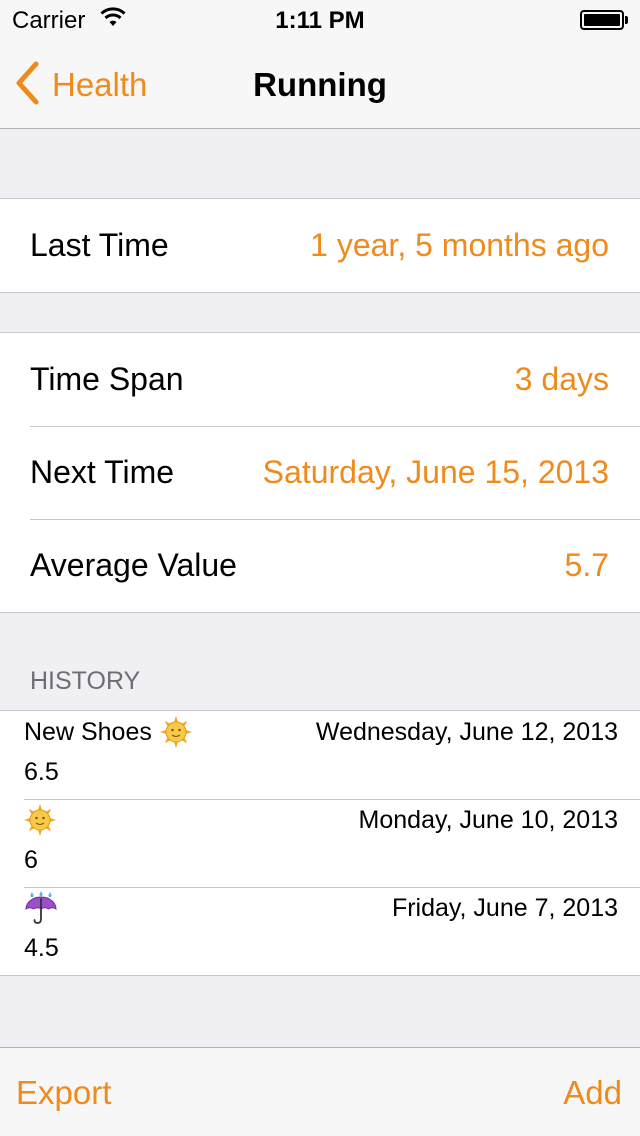  Describe the element at coordinates (320, 379) in the screenshot. I see `row-time-span: Time Span 3 days` at that location.